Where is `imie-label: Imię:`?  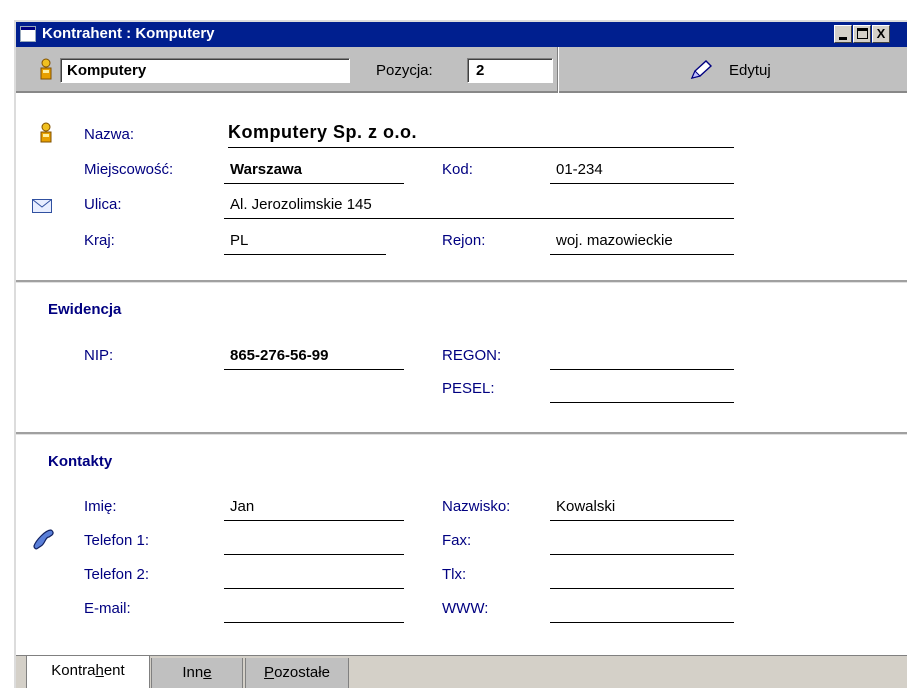 imie-label: Imię: is located at coordinates (100, 506).